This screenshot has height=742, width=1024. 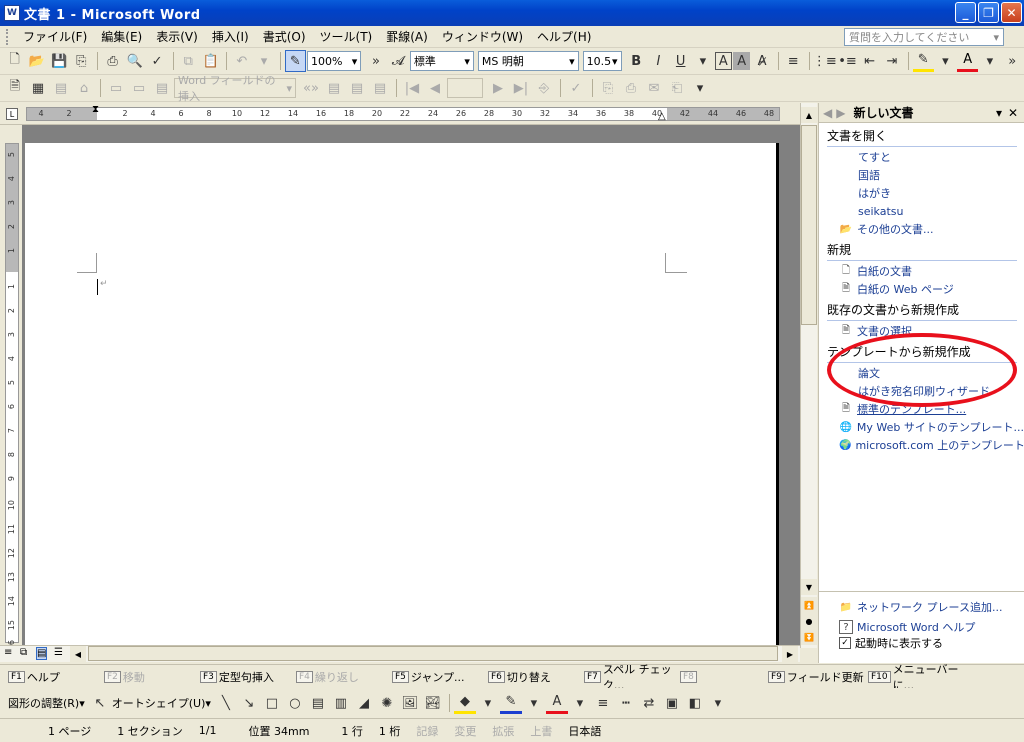 What do you see at coordinates (996, 37) in the screenshot?
I see `chevron-down-icon: ▾` at bounding box center [996, 37].